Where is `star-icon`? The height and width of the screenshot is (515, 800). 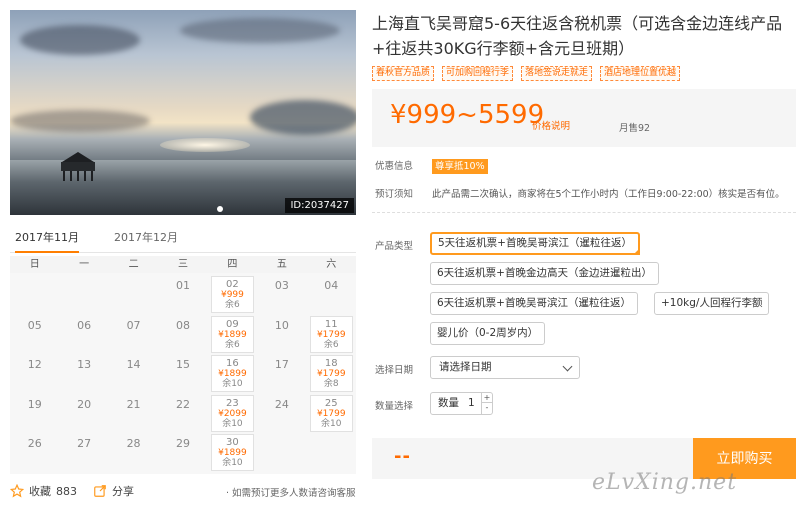
star-icon is located at coordinates (17, 491).